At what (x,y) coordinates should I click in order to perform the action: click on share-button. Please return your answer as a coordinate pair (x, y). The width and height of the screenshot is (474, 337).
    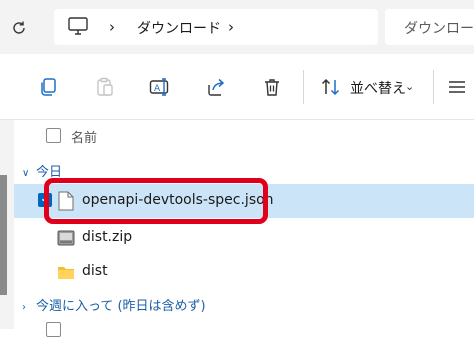
    Looking at the image, I should click on (216, 87).